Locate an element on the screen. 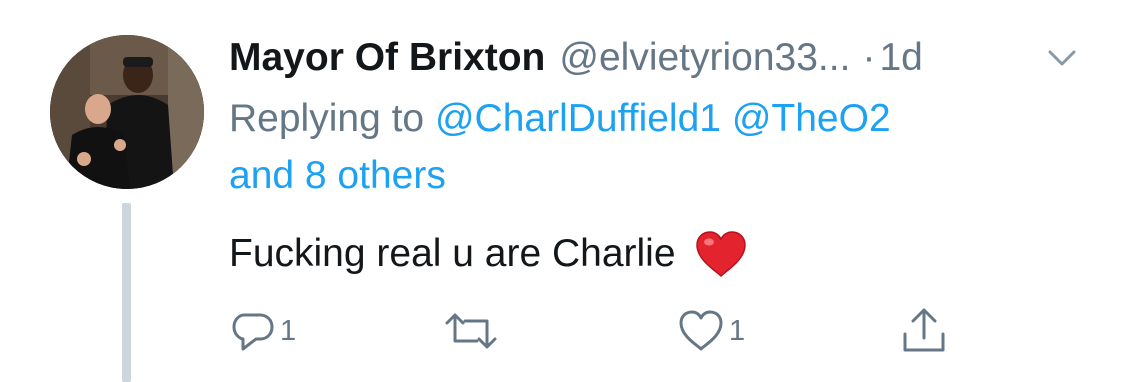 This screenshot has height=382, width=1125. chevron-down-icon is located at coordinates (1062, 58).